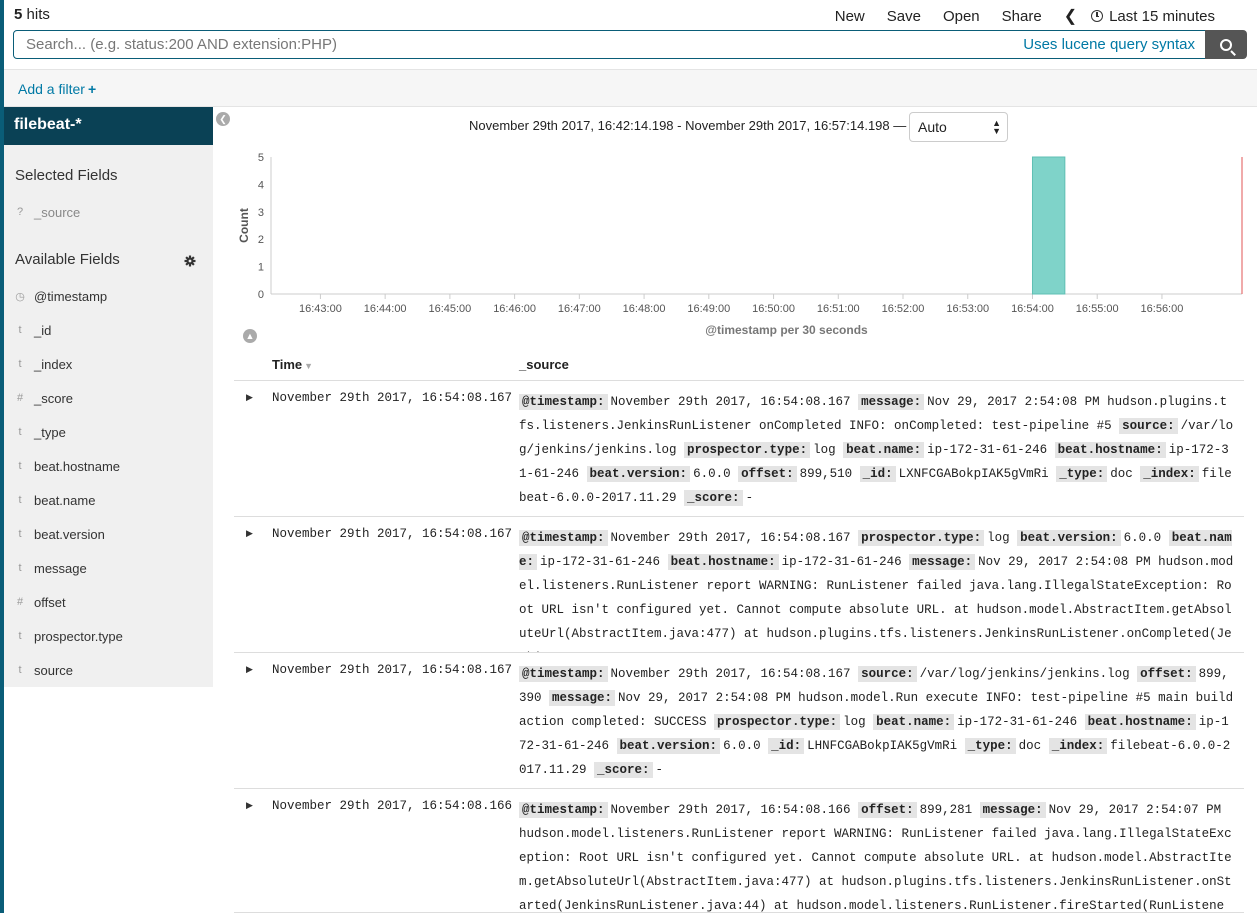 The height and width of the screenshot is (913, 1257). What do you see at coordinates (223, 119) in the screenshot?
I see `collapse-sidebar-icon: ❮` at bounding box center [223, 119].